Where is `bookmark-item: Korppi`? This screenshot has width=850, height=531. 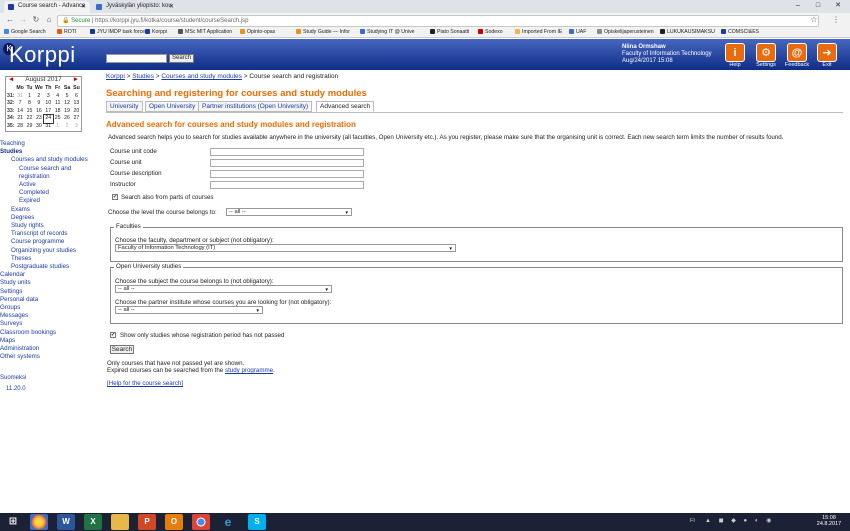 bookmark-item: Korppi is located at coordinates (156, 32).